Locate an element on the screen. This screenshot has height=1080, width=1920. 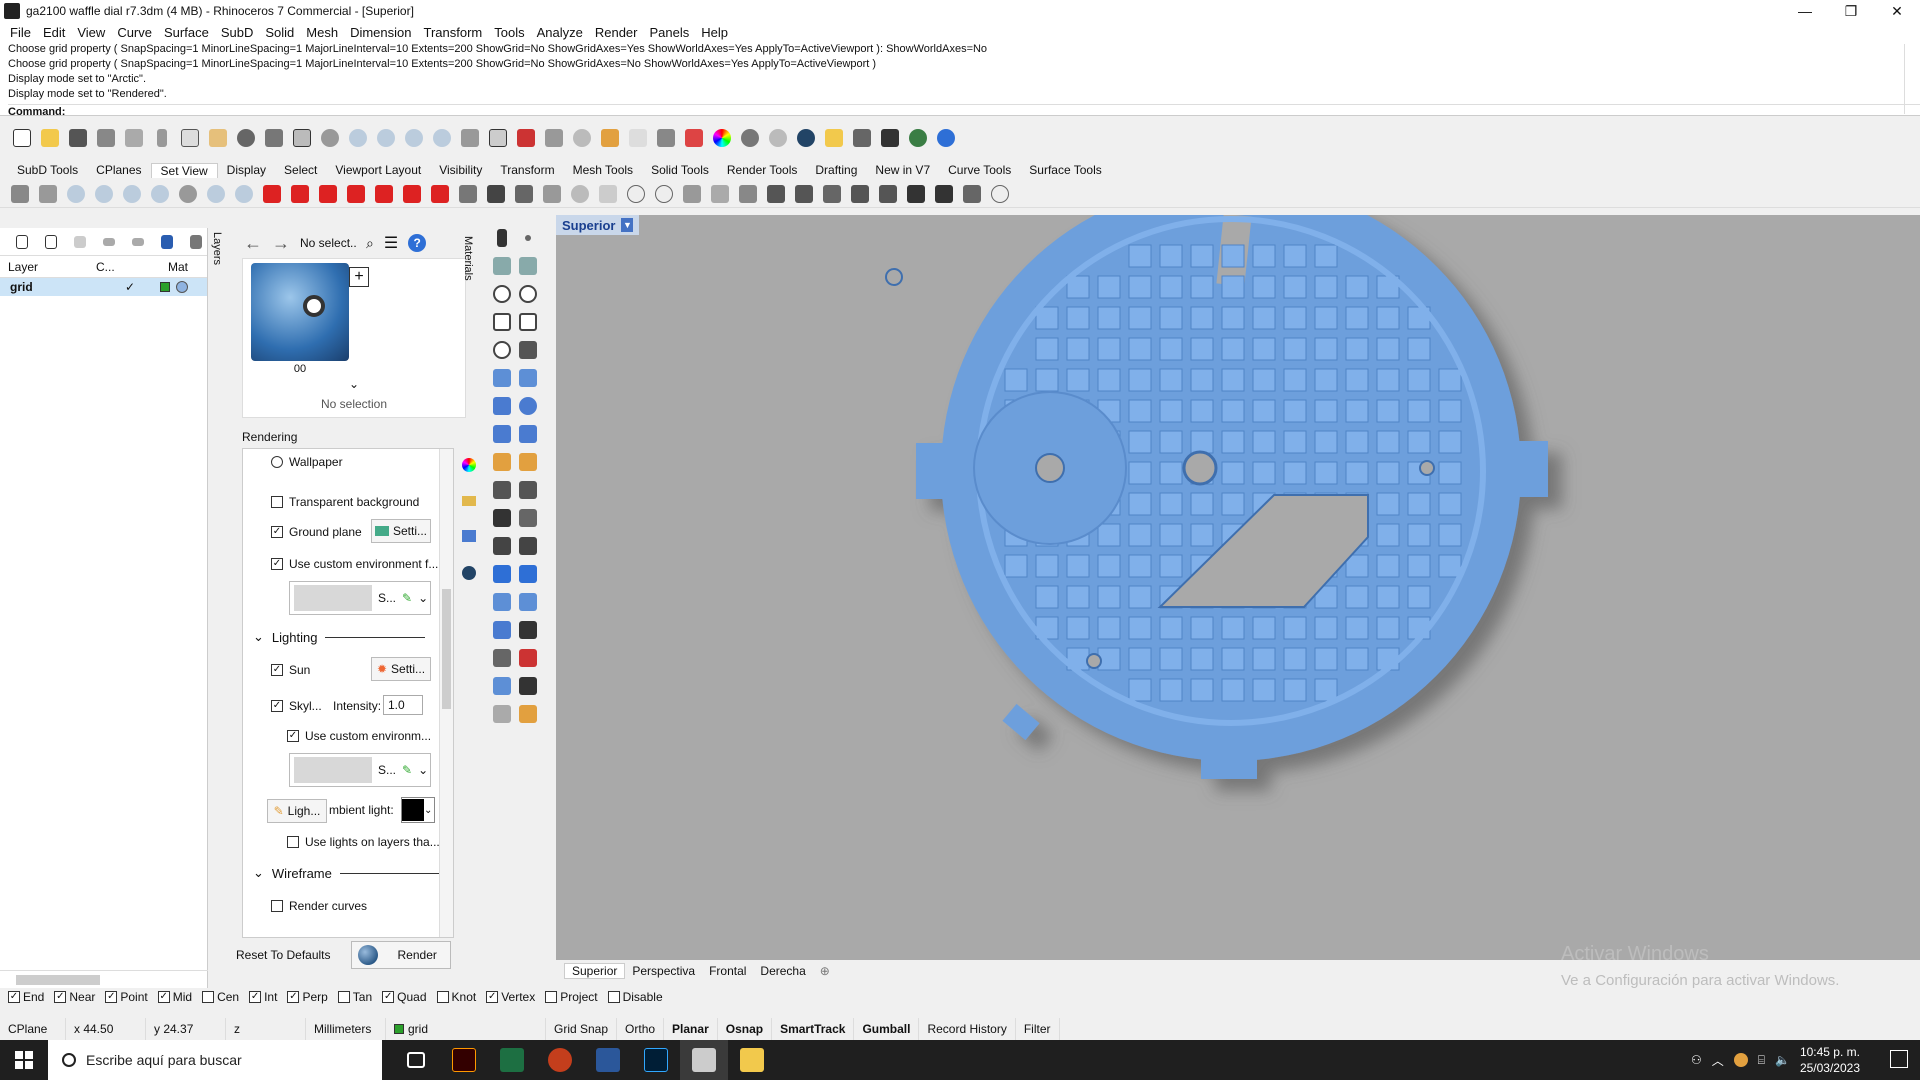
zoom-extents-icon is located at coordinates (104, 194).